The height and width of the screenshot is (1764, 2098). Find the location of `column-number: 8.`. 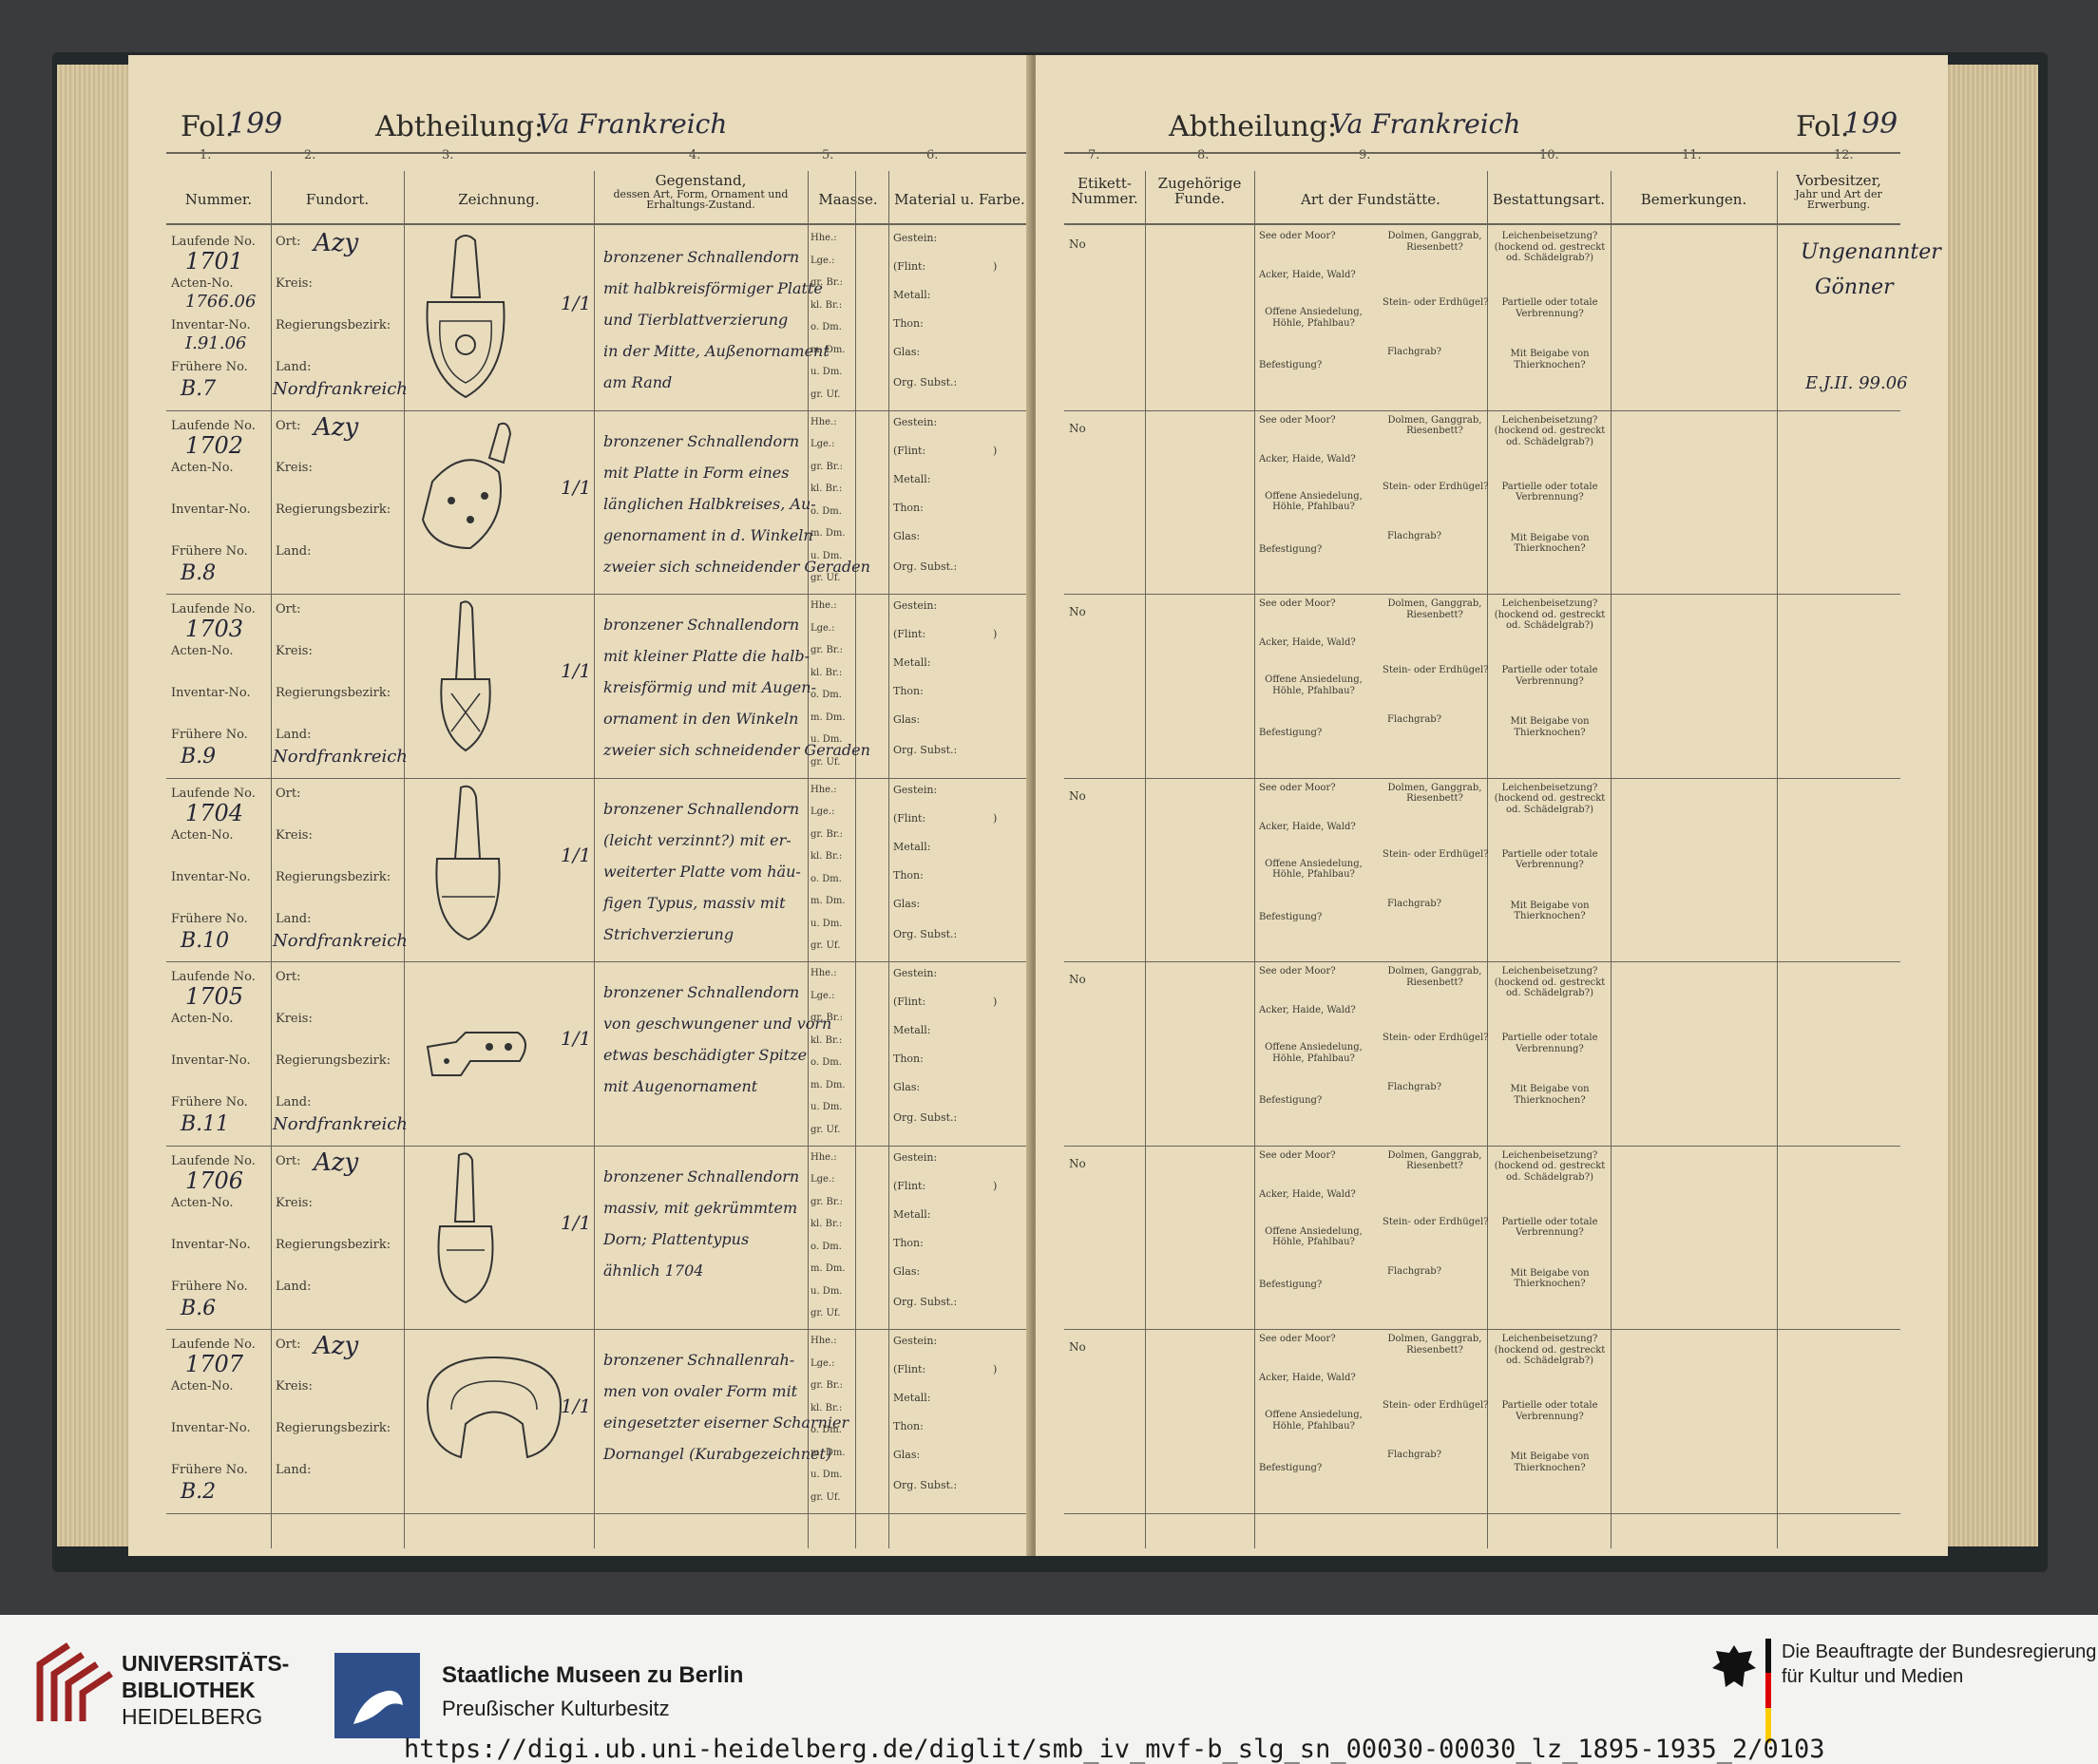

column-number: 8. is located at coordinates (1203, 155).